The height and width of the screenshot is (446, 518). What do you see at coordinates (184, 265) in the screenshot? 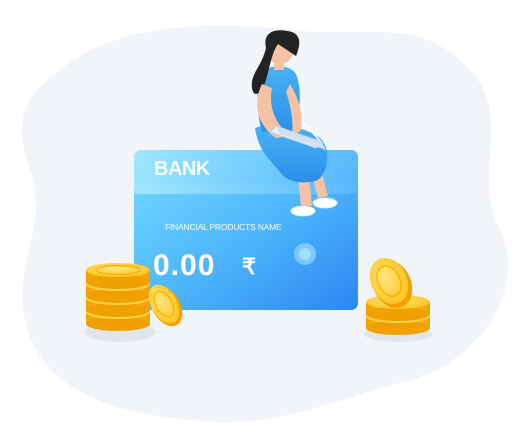
I see `balance-amount: 0.00` at bounding box center [184, 265].